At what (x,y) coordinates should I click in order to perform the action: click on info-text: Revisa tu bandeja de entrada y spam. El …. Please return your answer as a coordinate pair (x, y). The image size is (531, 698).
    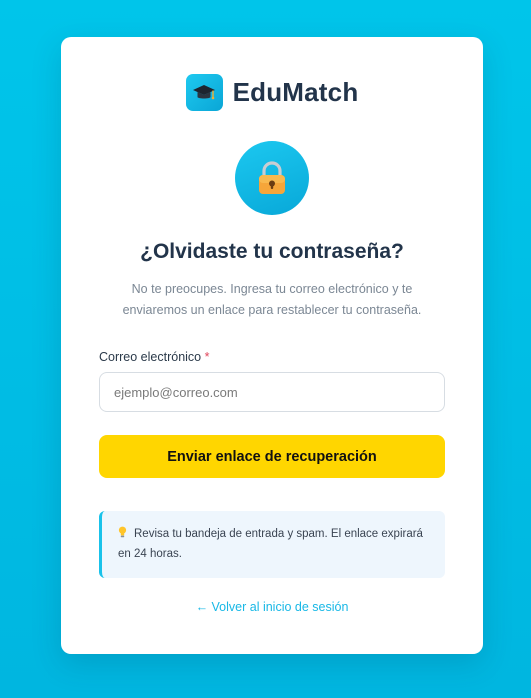
    Looking at the image, I should click on (270, 544).